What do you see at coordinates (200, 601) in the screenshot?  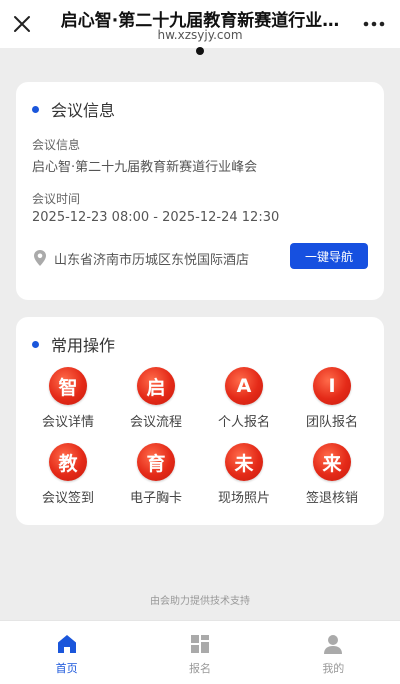 I see `tech-support-text: 由会助力提供技术支持` at bounding box center [200, 601].